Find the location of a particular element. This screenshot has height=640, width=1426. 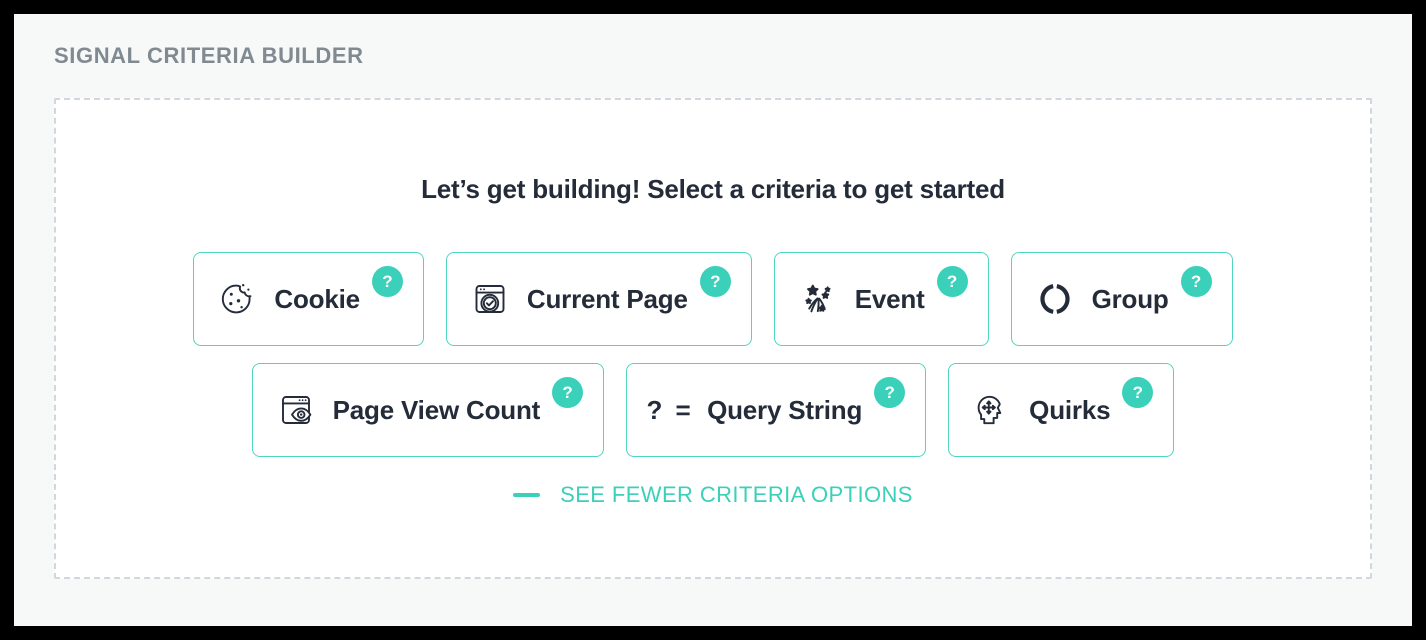

criteria-label: Current Page is located at coordinates (607, 298).